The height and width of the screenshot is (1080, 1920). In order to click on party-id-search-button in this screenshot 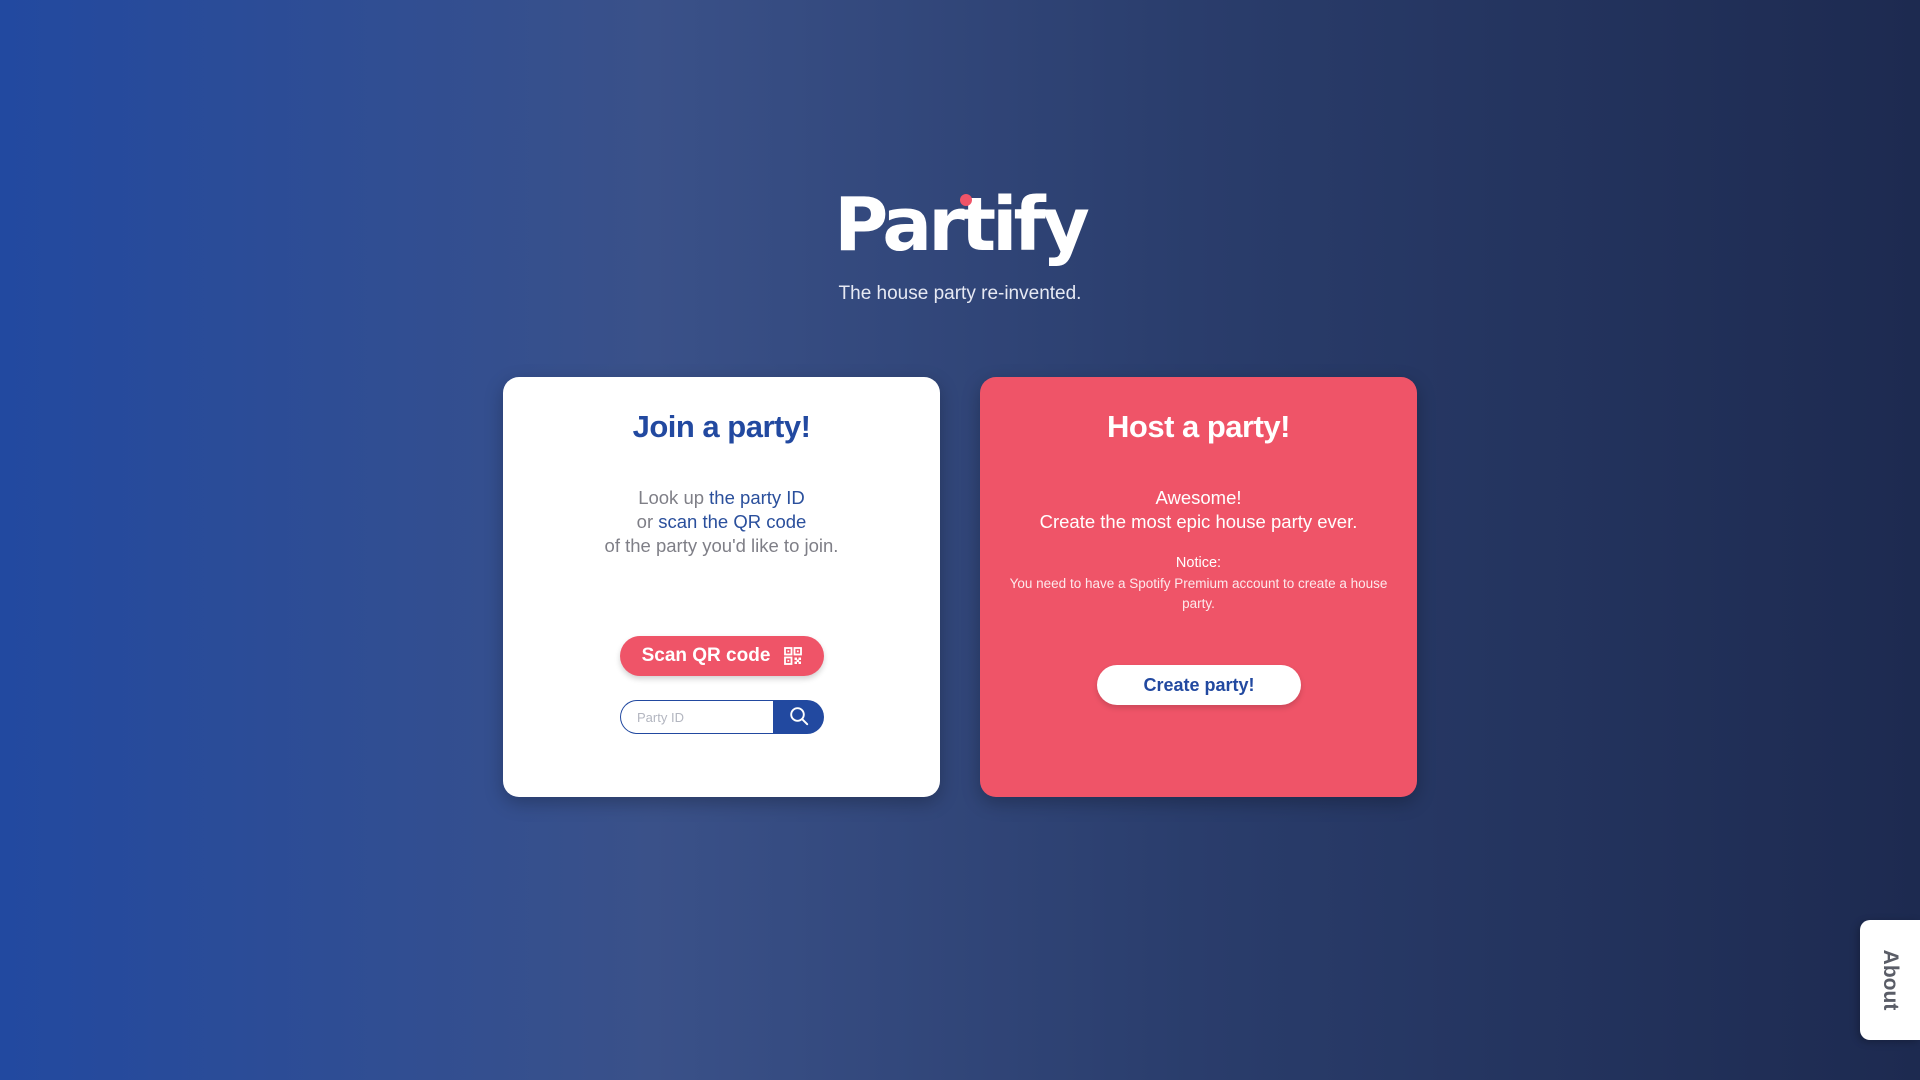, I will do `click(798, 717)`.